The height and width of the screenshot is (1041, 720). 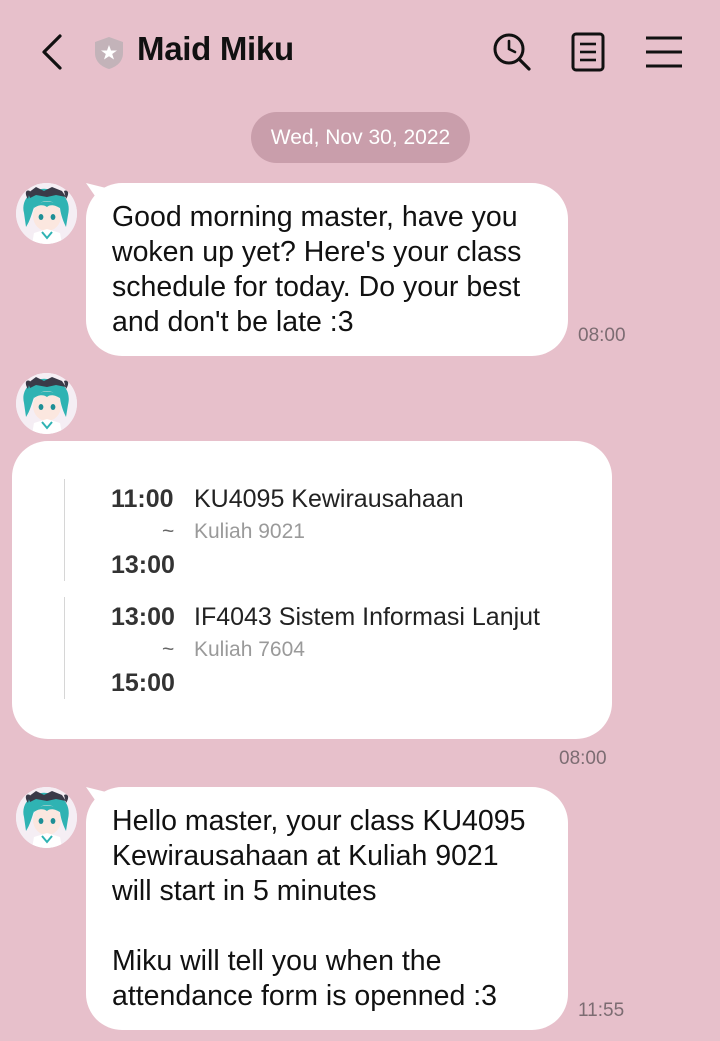 What do you see at coordinates (249, 531) in the screenshot?
I see `schedule-room: Kuliah 9021` at bounding box center [249, 531].